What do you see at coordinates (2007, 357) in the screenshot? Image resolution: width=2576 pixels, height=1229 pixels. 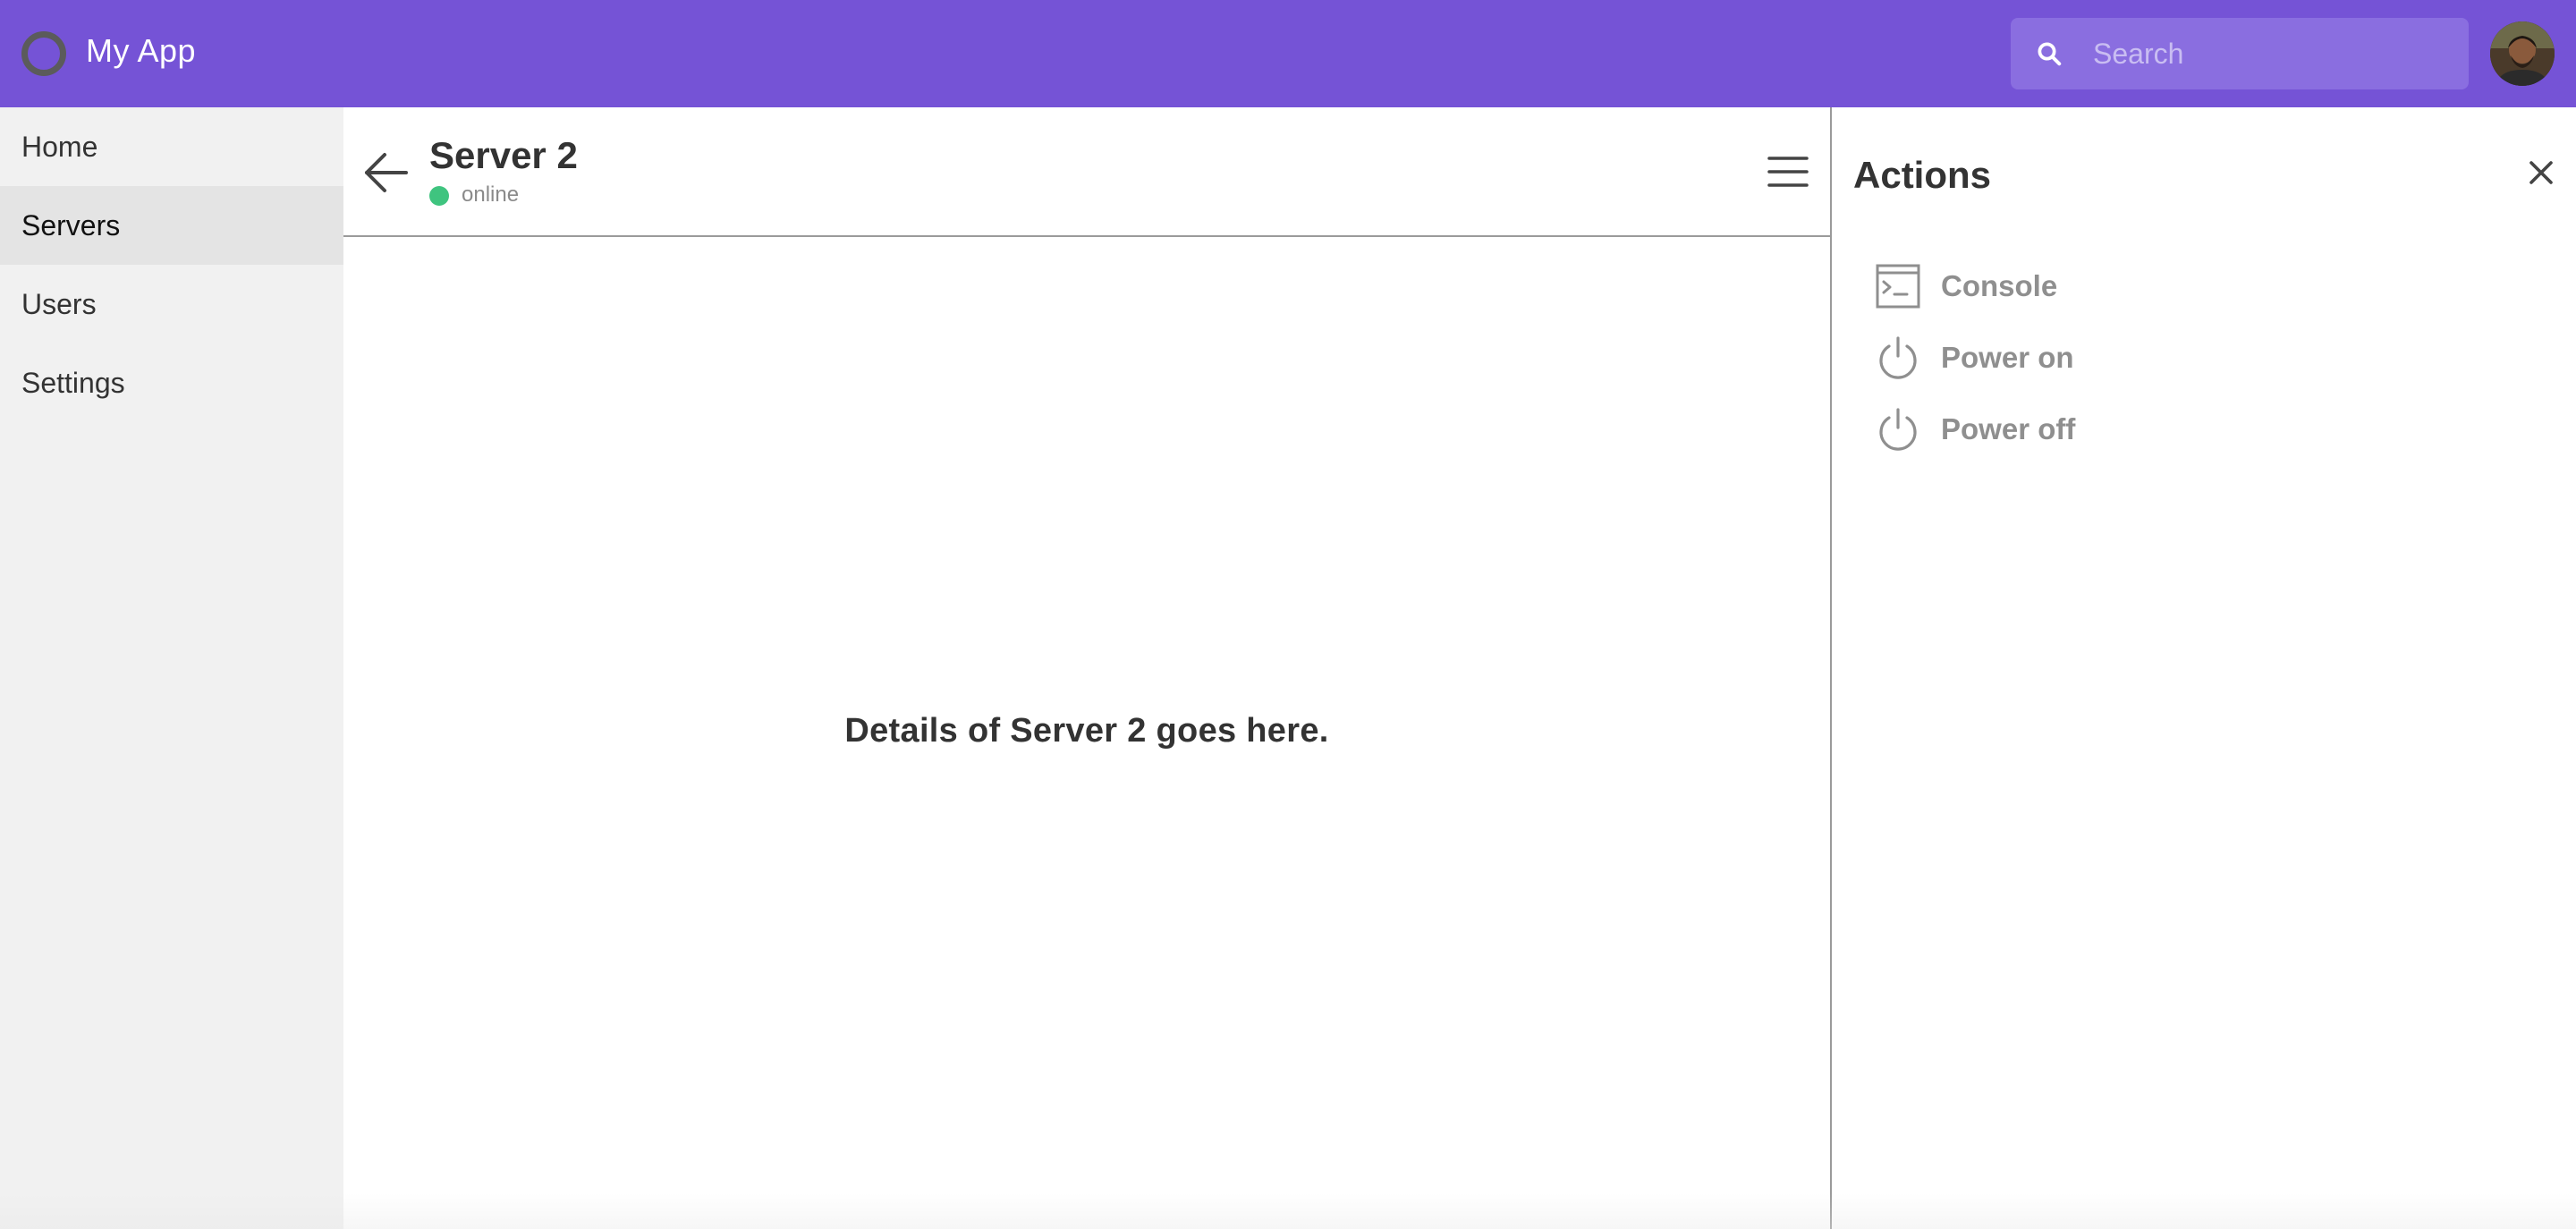 I see `action-label: Power on` at bounding box center [2007, 357].